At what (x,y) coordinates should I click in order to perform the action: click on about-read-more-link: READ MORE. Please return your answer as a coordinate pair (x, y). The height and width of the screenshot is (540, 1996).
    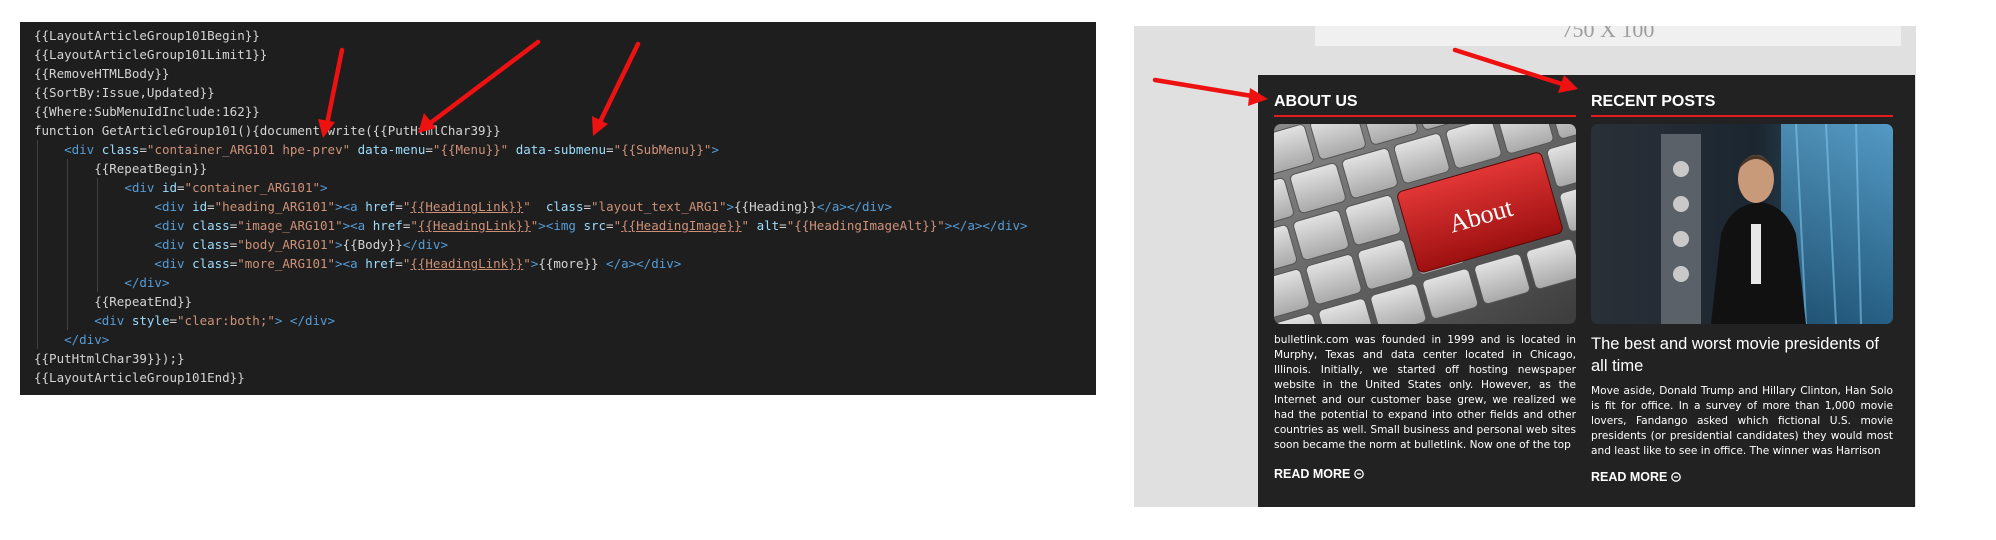
    Looking at the image, I should click on (1425, 474).